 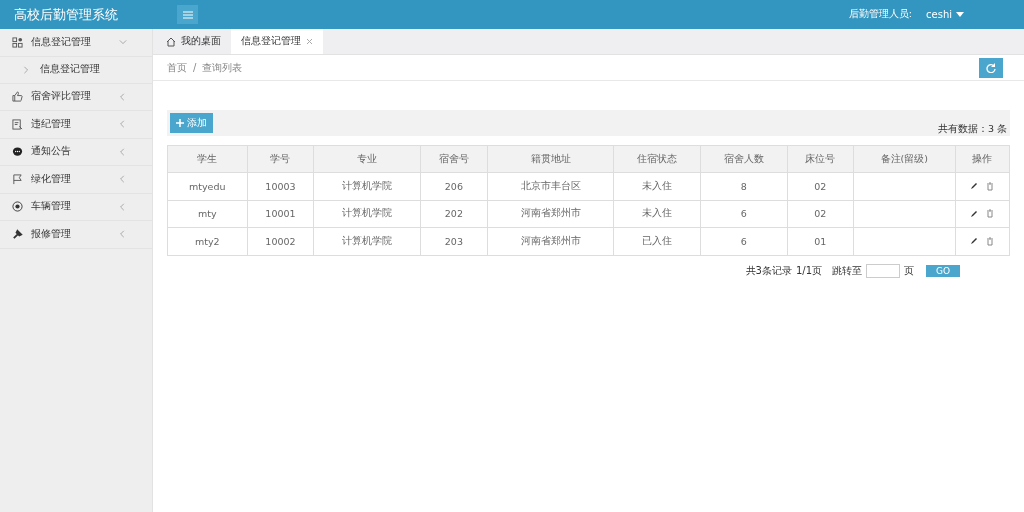 I want to click on table-cell: 203, so click(x=454, y=241).